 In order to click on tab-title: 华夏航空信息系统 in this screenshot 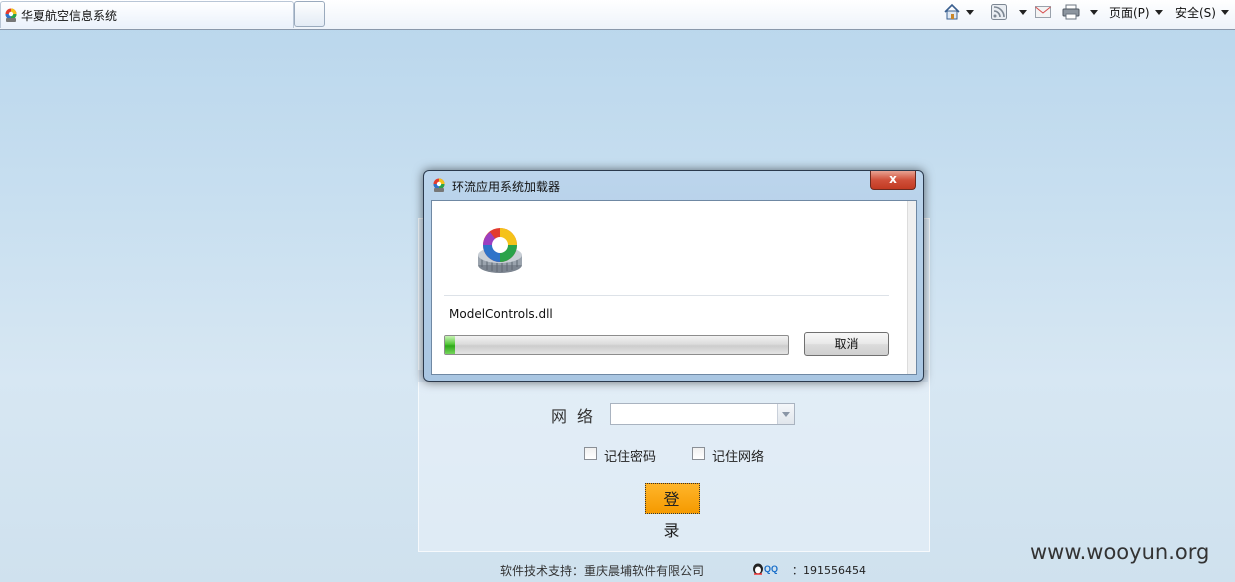, I will do `click(69, 16)`.